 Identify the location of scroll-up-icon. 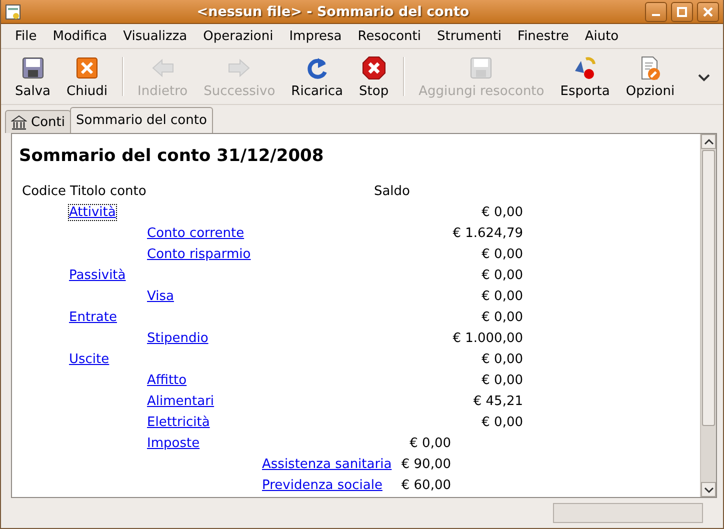
(709, 142).